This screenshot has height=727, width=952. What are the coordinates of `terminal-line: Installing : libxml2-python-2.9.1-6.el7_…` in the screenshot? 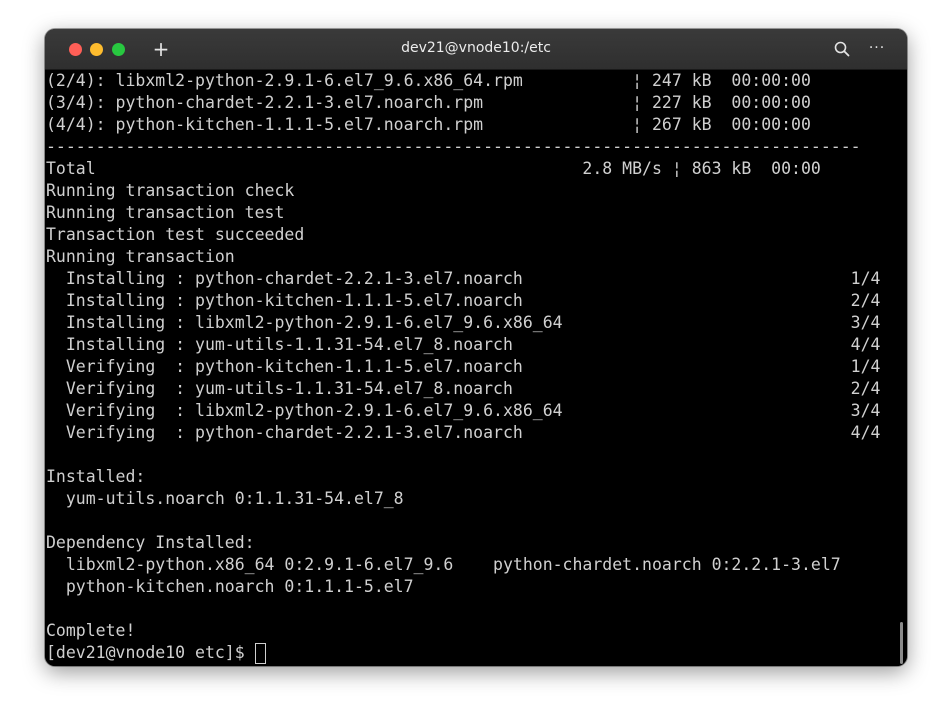 It's located at (463, 322).